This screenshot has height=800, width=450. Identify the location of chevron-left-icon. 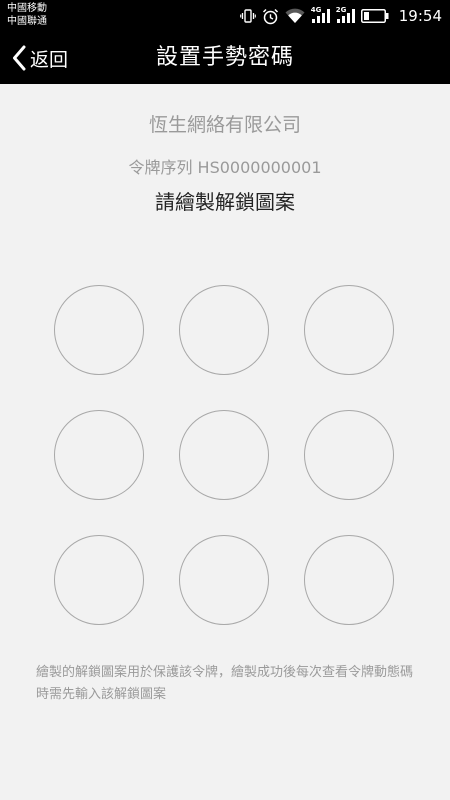
(19, 58).